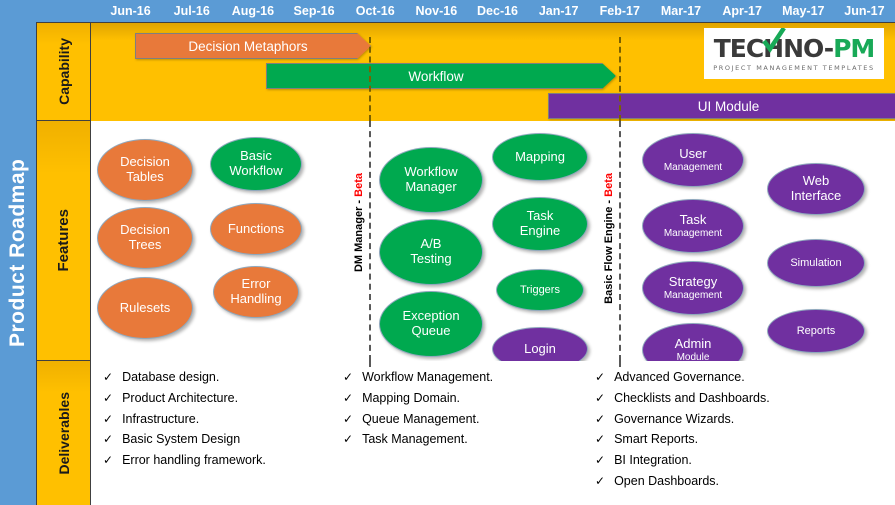  What do you see at coordinates (745, 419) in the screenshot?
I see `deliverable-item: ✓ Governance Wizards.` at bounding box center [745, 419].